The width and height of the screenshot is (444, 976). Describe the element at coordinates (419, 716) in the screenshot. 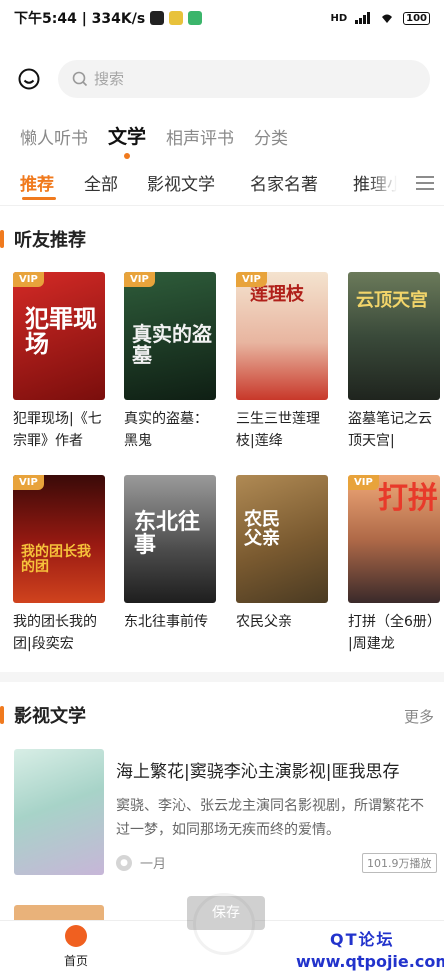

I see `more-link: 更多` at that location.